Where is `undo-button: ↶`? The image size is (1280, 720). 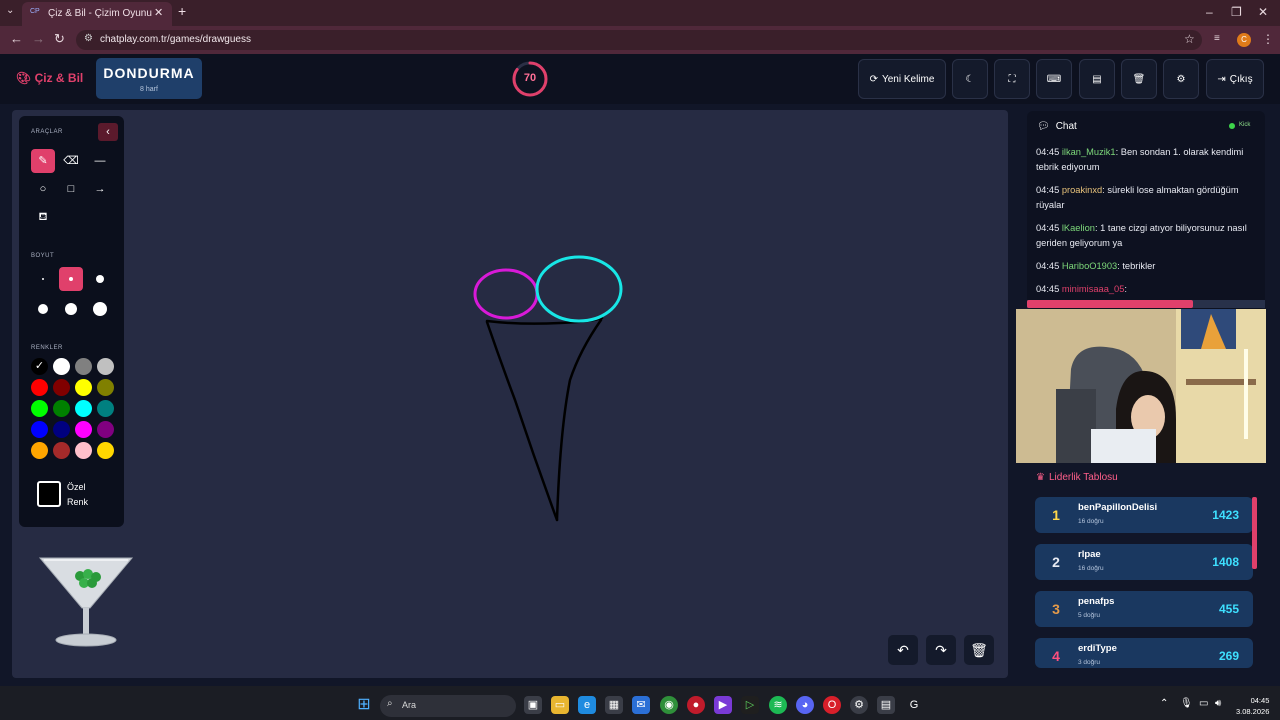 undo-button: ↶ is located at coordinates (903, 650).